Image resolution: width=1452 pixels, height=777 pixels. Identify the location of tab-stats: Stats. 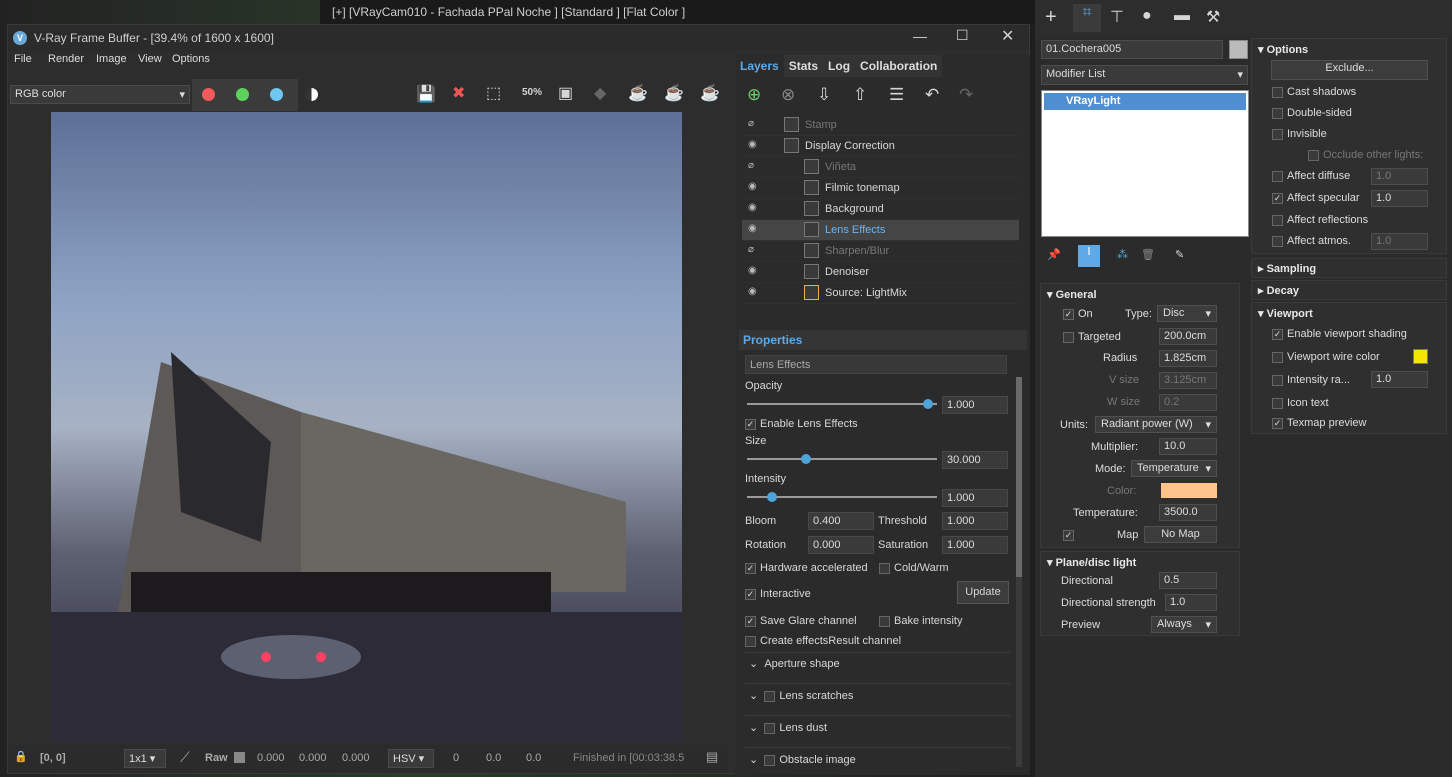
(803, 66).